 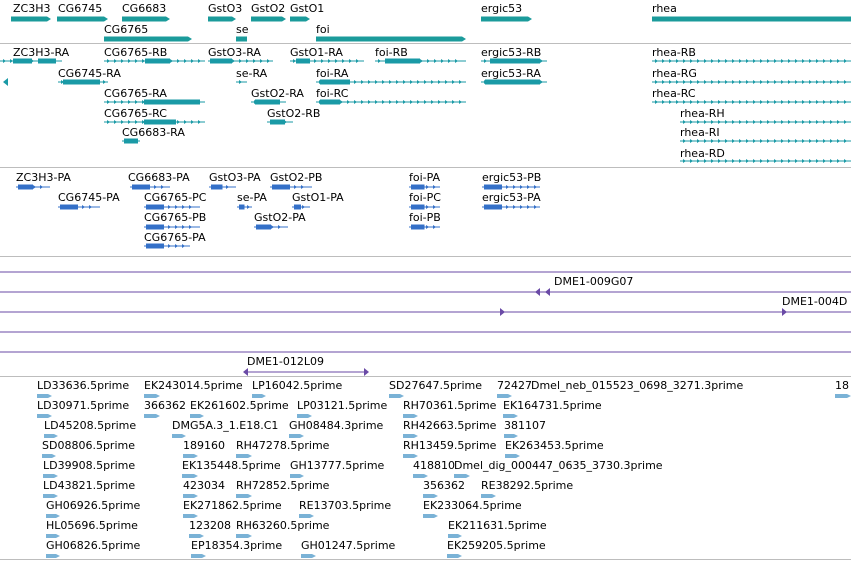 What do you see at coordinates (268, 8) in the screenshot?
I see `gene-label-gsto2: GstO2` at bounding box center [268, 8].